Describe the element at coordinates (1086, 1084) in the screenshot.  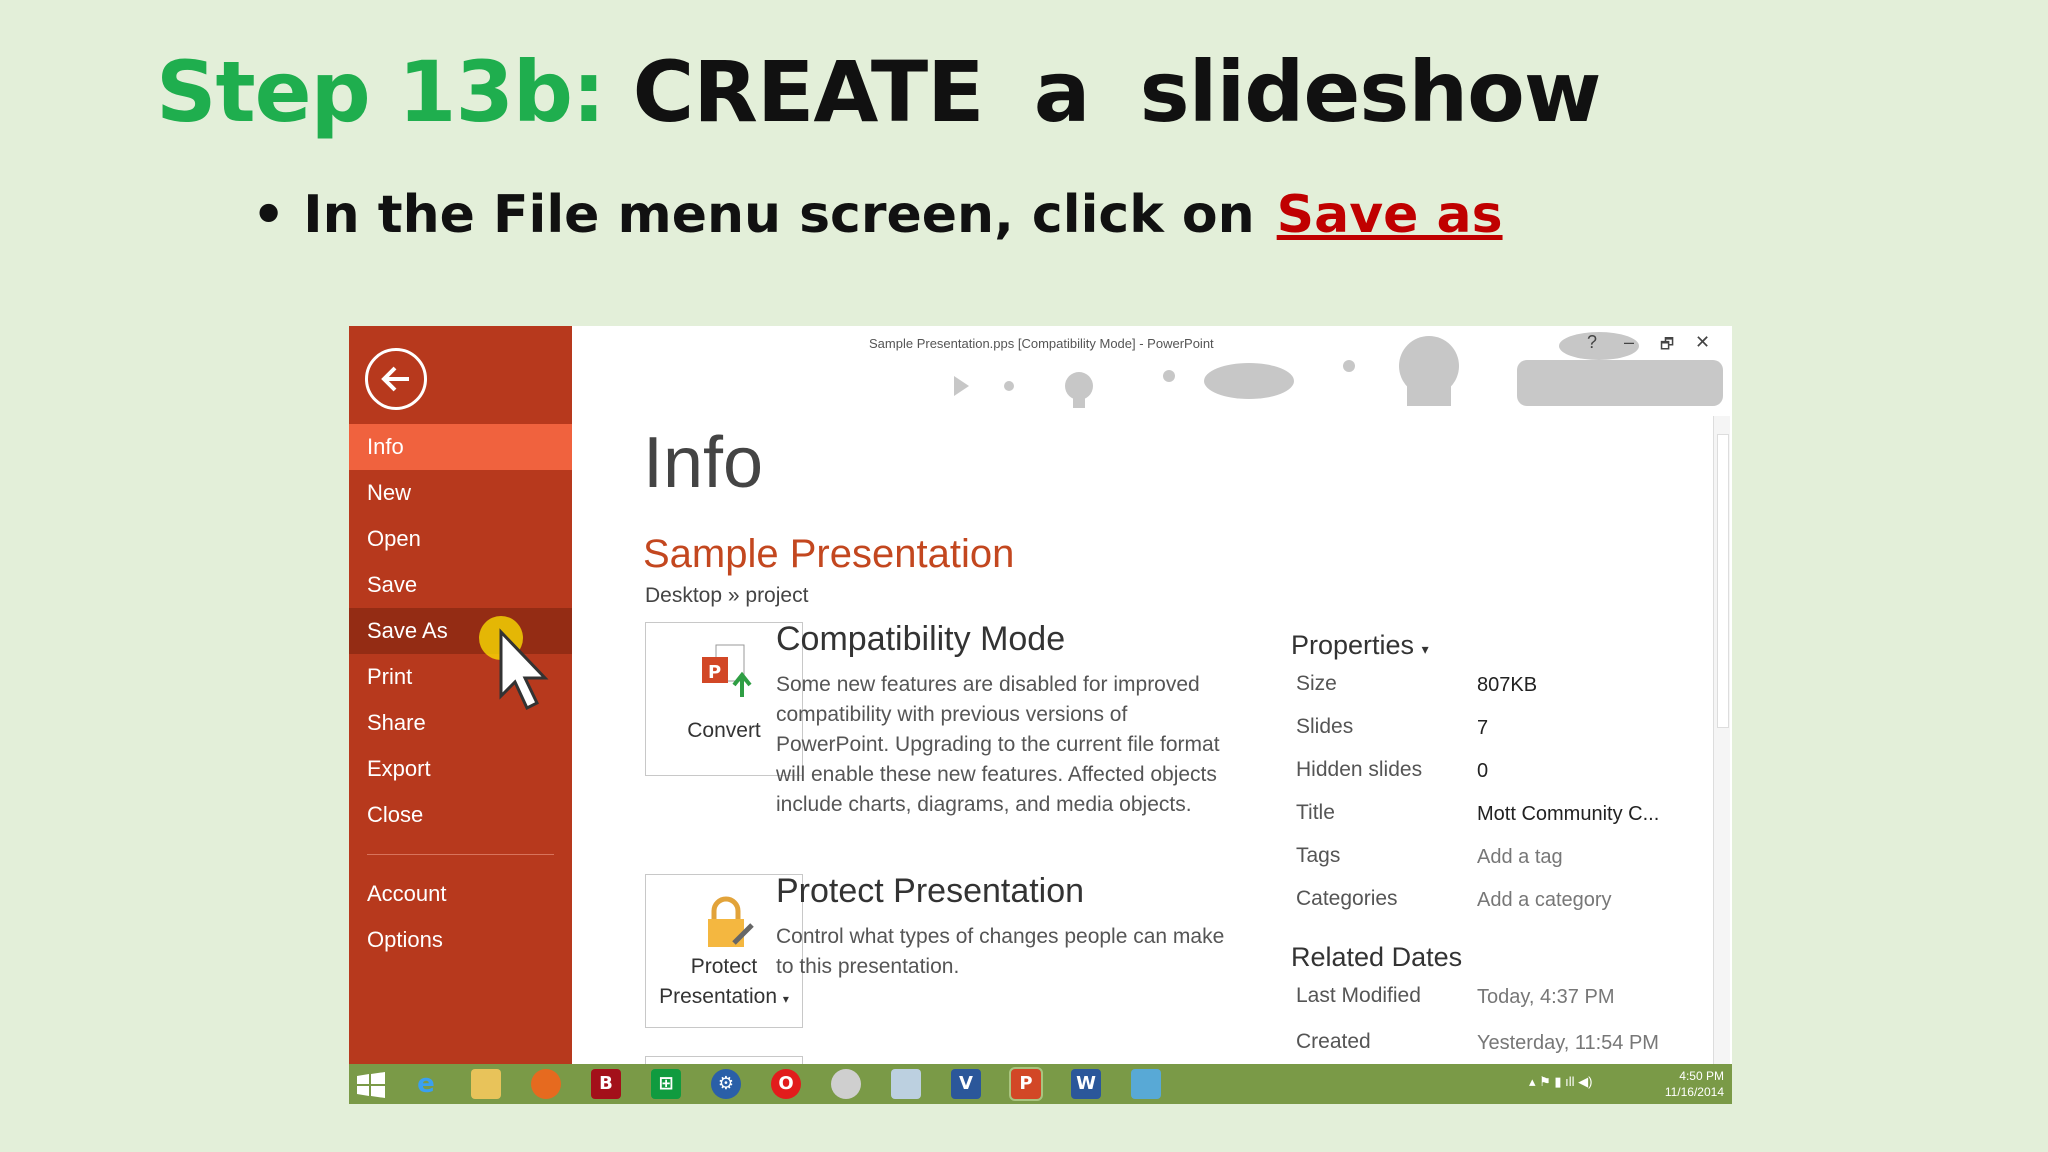
I see `word-icon: W` at that location.